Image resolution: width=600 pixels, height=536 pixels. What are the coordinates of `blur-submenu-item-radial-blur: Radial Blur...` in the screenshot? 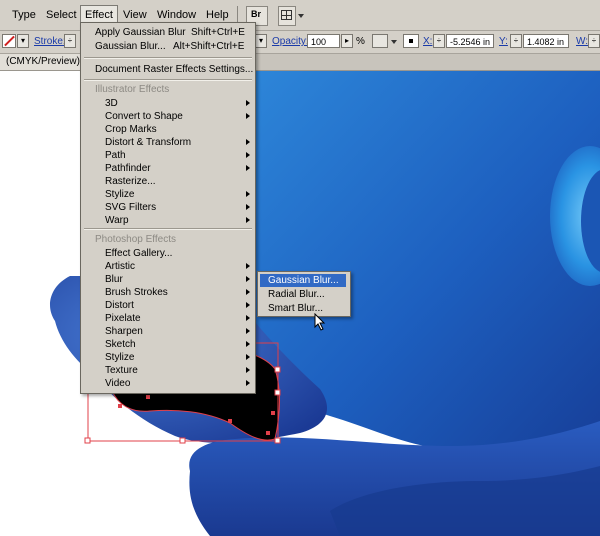 It's located at (303, 294).